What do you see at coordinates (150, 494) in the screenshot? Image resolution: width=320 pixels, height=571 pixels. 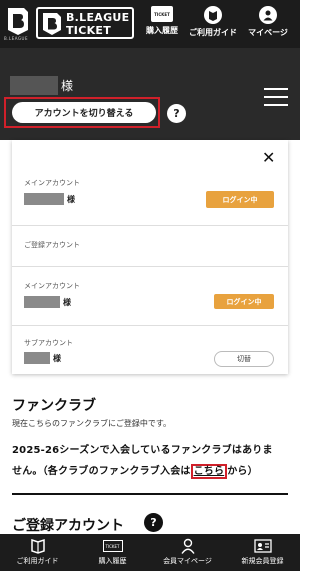 I see `section-divider` at bounding box center [150, 494].